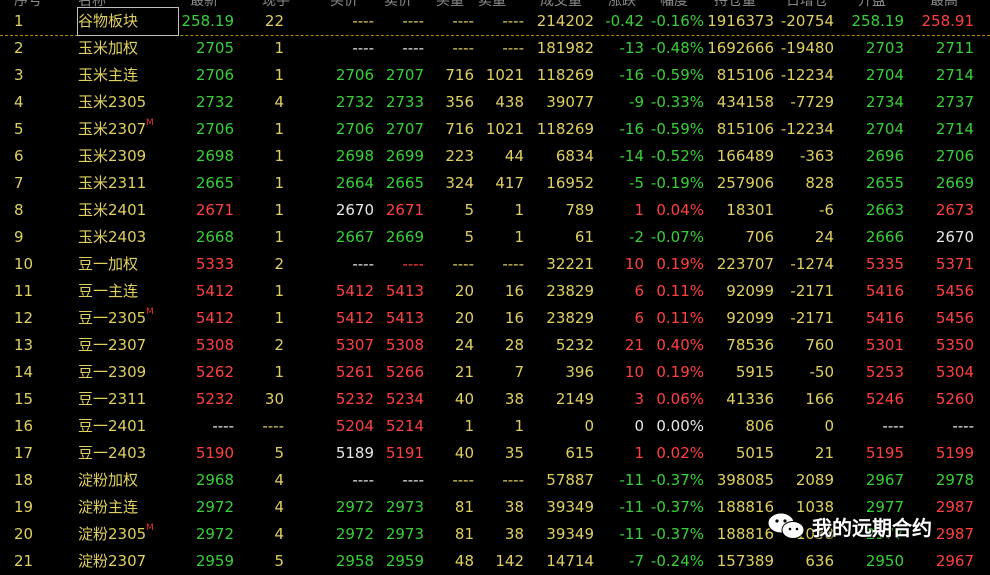 The height and width of the screenshot is (575, 990). Describe the element at coordinates (954, 453) in the screenshot. I see `cell-high: 5199` at that location.